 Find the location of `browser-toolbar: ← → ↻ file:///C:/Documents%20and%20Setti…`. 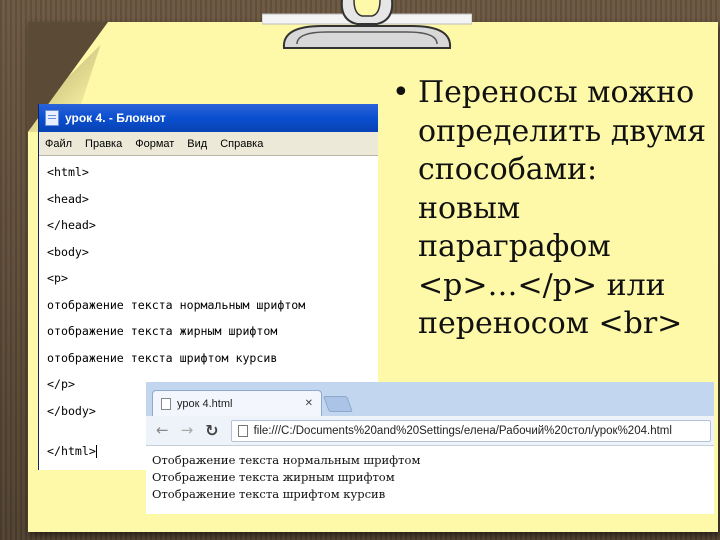

browser-toolbar: ← → ↻ file:///C:/Documents%20and%20Setti… is located at coordinates (430, 431).